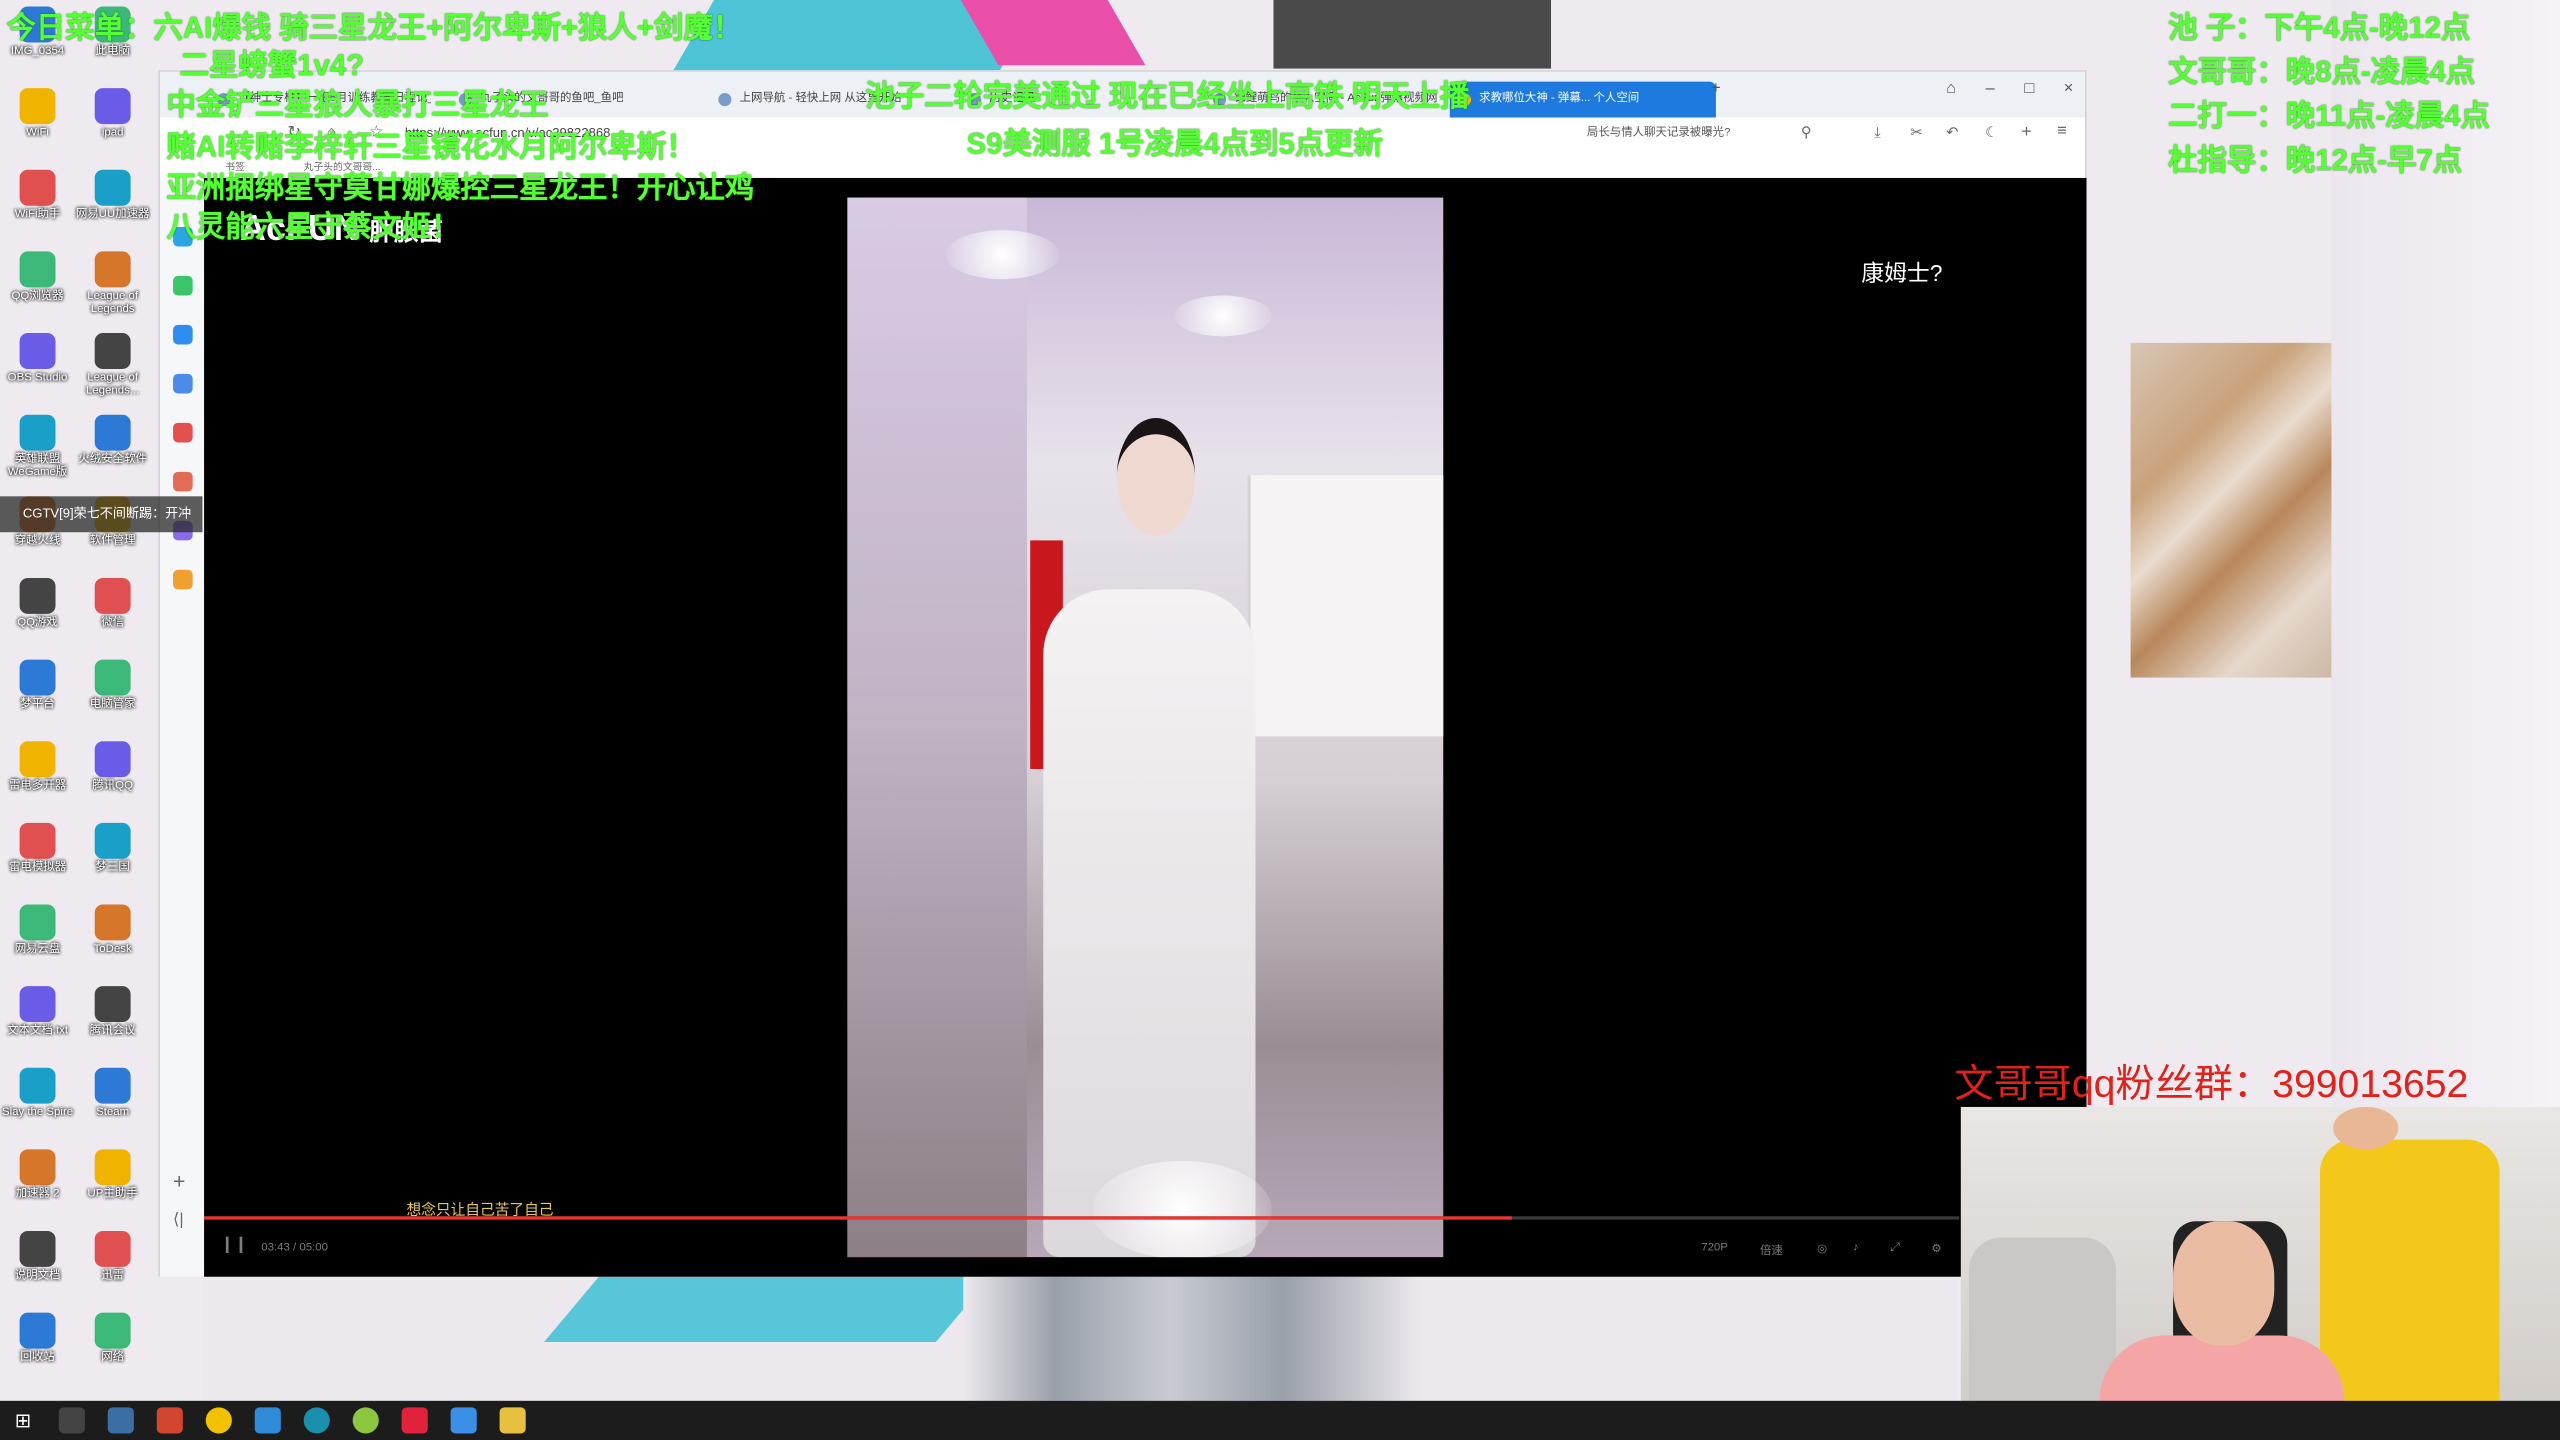  I want to click on night-mode-icon: ☾, so click(1991, 133).